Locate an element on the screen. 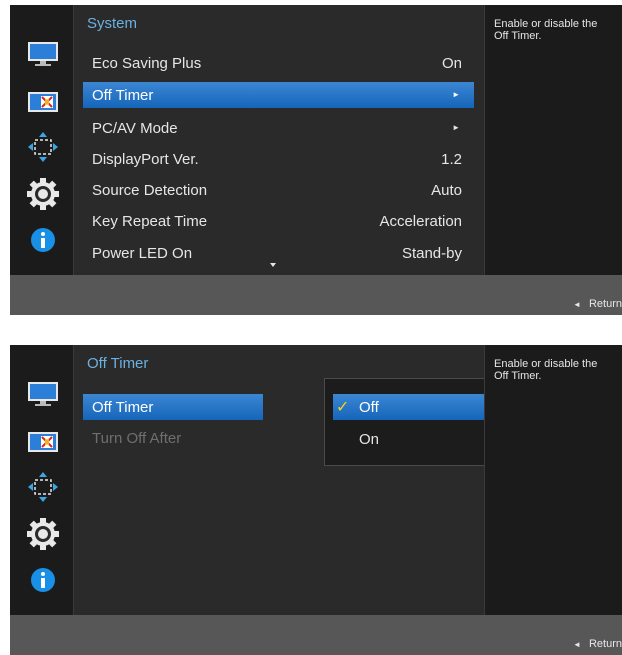 This screenshot has height=655, width=622. scroll-down-arrow-icon is located at coordinates (273, 265).